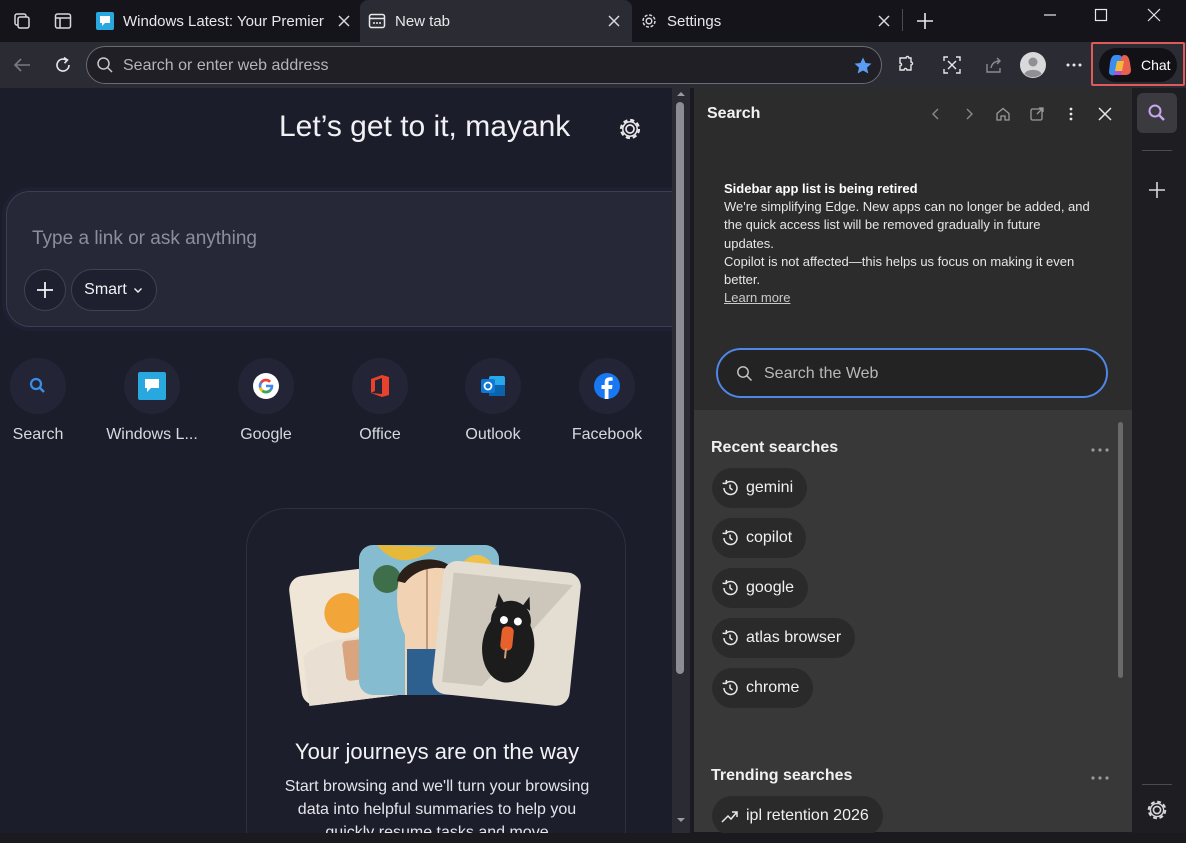  What do you see at coordinates (1105, 114) in the screenshot?
I see `pane-close-button` at bounding box center [1105, 114].